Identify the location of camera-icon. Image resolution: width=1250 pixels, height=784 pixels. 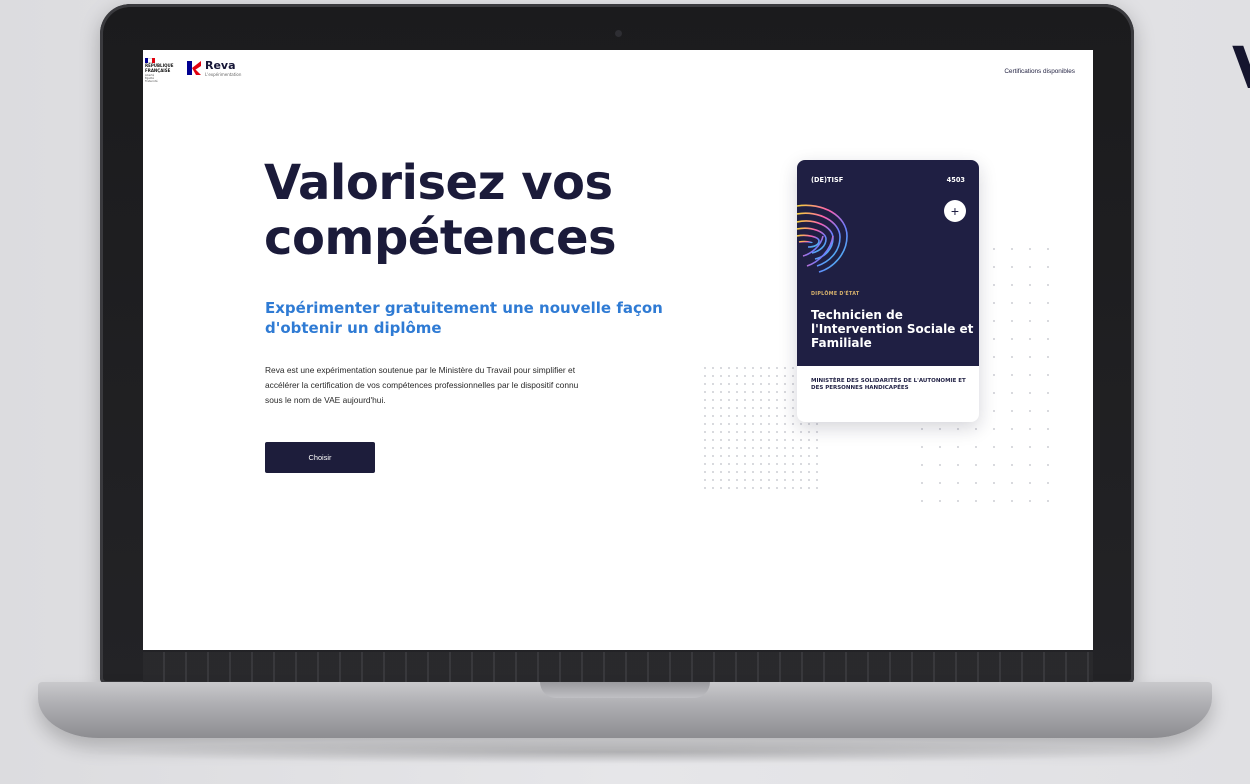
(618, 33).